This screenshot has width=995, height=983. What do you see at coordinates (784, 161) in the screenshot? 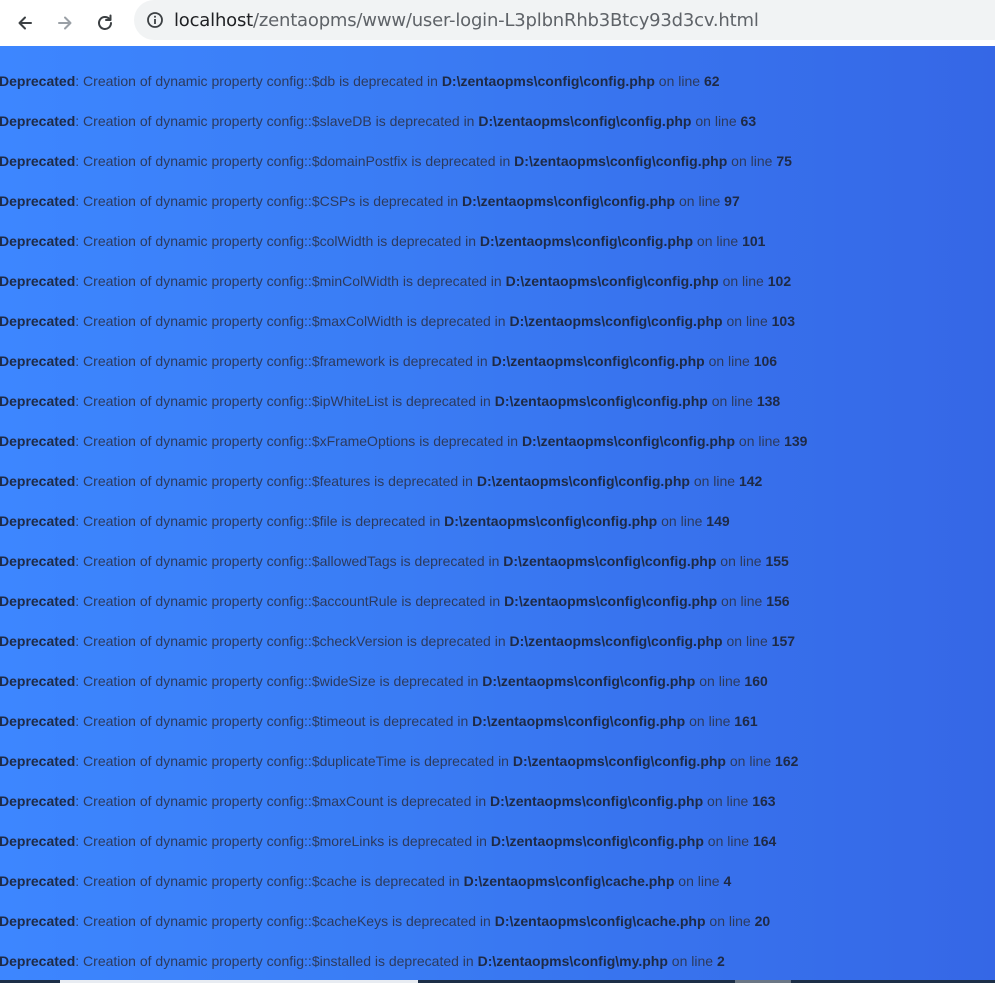
I see `line-number: 75` at bounding box center [784, 161].